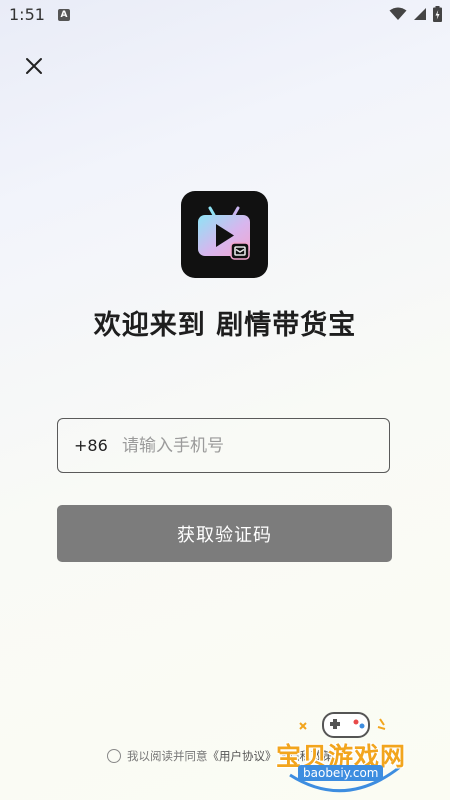  I want to click on tv-play-icon, so click(224, 233).